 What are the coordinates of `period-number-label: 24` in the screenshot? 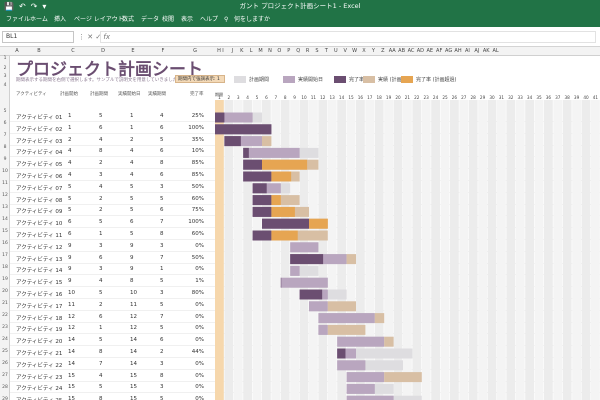 It's located at (436, 97).